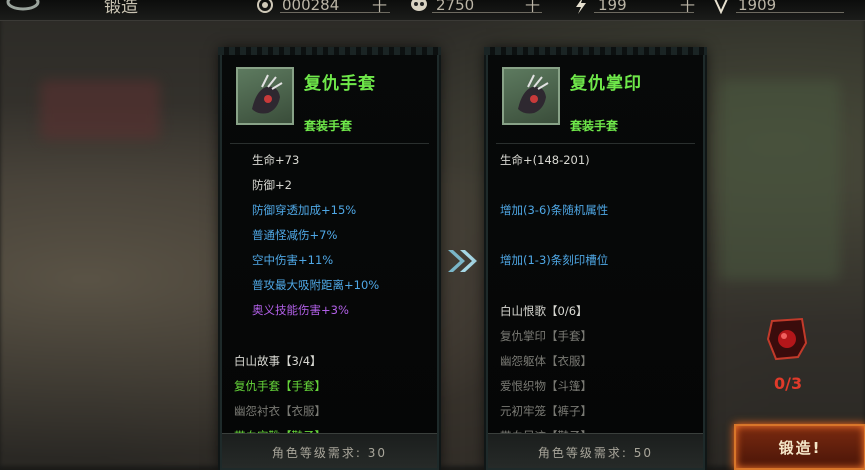  I want to click on set-item: 幽怨衬衣【衣服】, so click(280, 411).